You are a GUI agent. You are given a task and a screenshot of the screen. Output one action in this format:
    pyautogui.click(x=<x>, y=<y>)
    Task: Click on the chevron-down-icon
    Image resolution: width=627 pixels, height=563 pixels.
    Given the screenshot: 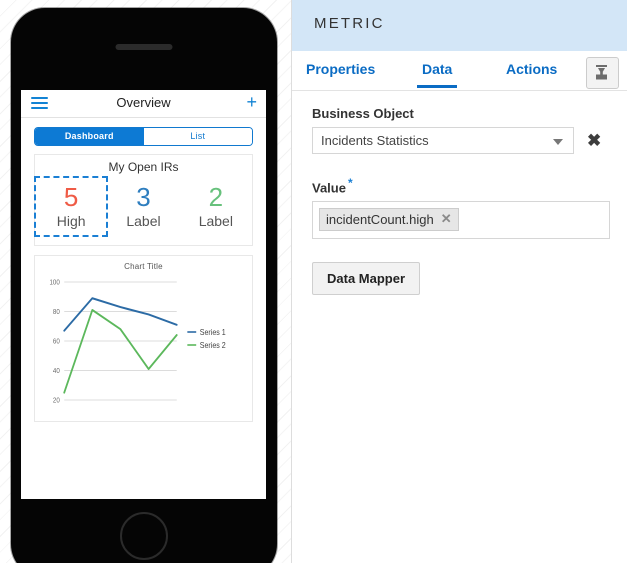 What is the action you would take?
    pyautogui.click(x=558, y=142)
    